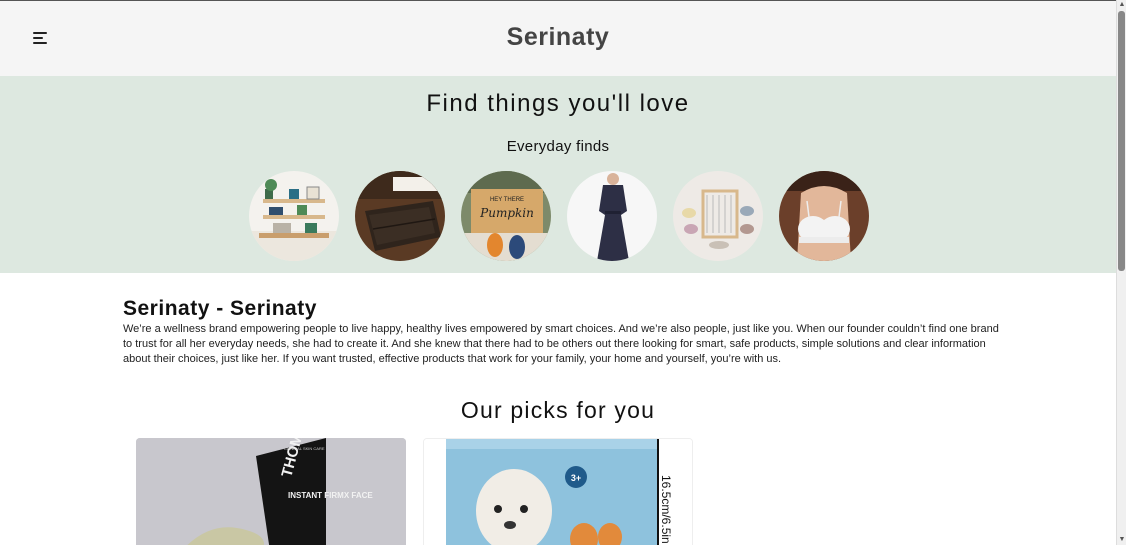 This screenshot has width=1126, height=545. I want to click on size-text: 16.5cm/6.5in, so click(666, 509).